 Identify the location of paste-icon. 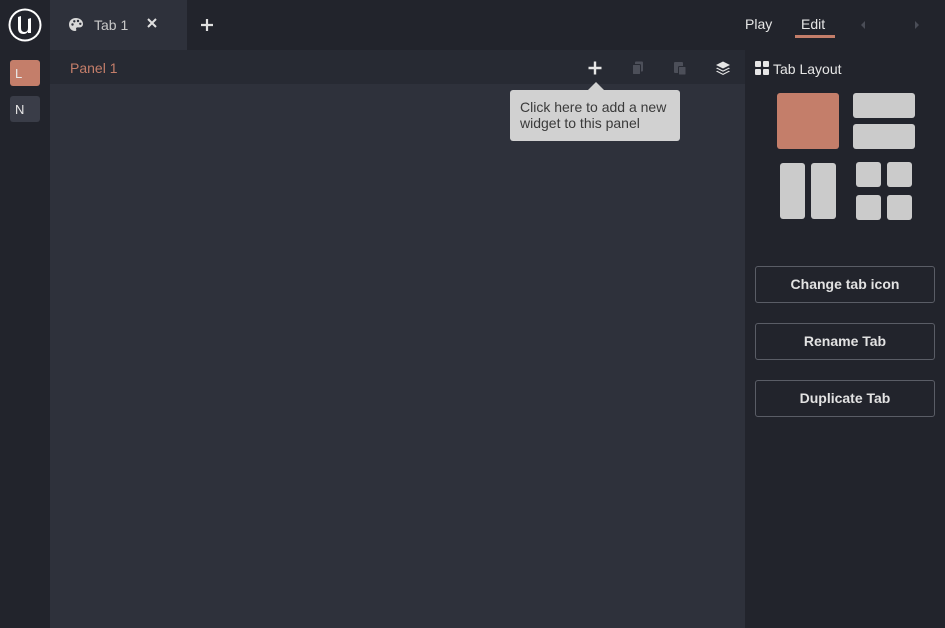
(680, 68).